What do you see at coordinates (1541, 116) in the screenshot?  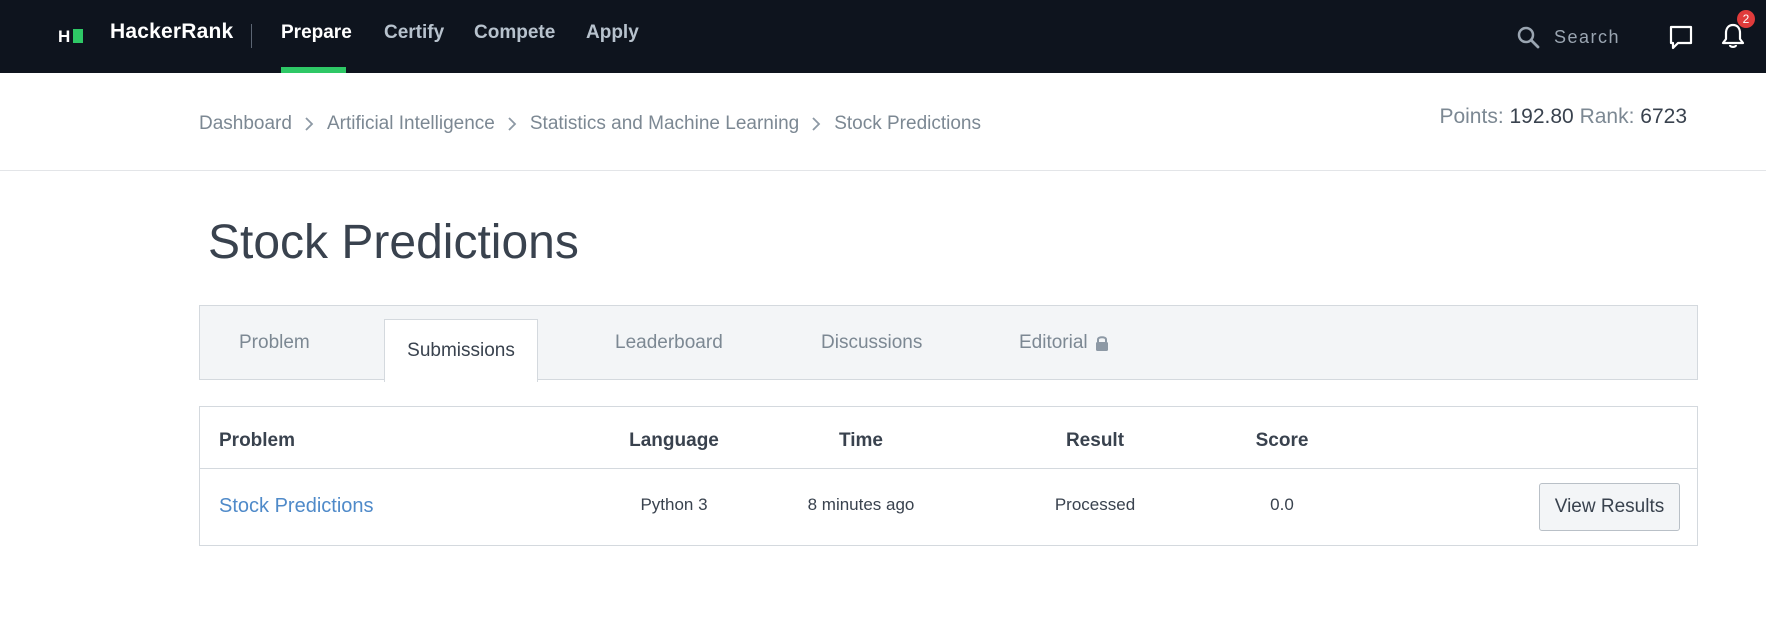 I see `points-value: 192.80` at bounding box center [1541, 116].